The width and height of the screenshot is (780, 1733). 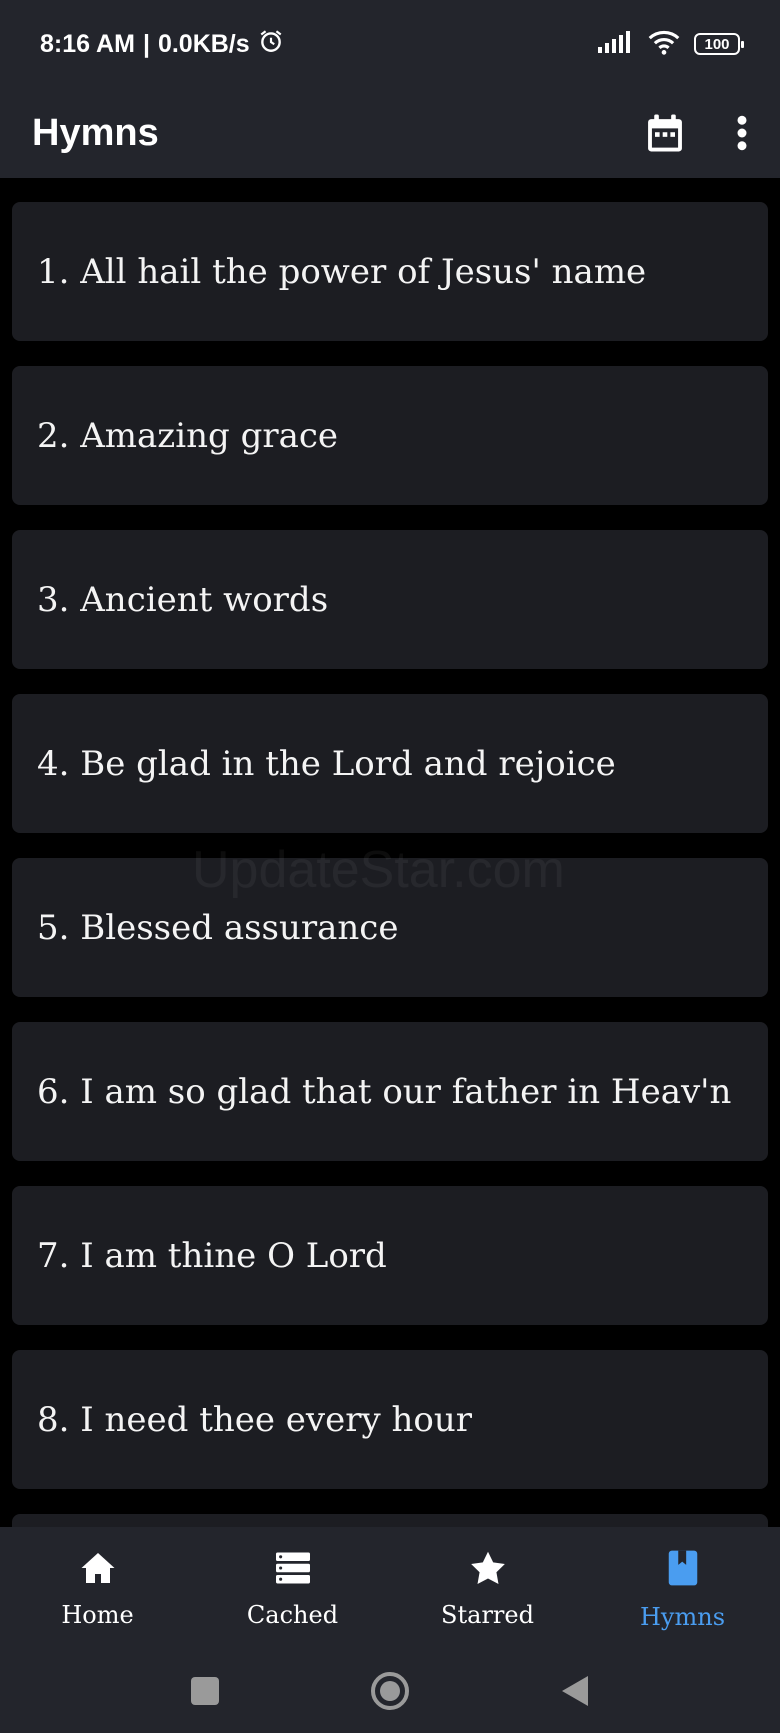 I want to click on more-vert-icon, so click(x=742, y=133).